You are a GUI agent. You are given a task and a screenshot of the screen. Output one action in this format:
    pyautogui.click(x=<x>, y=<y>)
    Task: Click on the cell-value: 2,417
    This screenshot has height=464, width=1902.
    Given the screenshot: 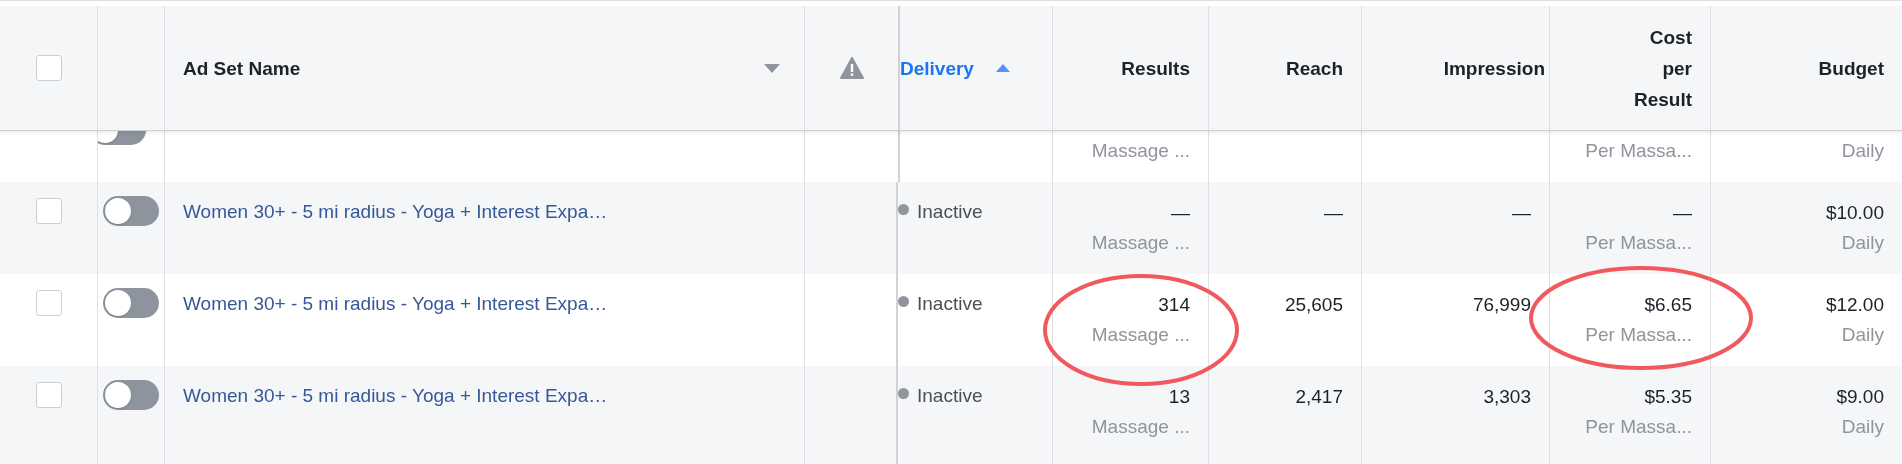 What is the action you would take?
    pyautogui.click(x=1319, y=397)
    